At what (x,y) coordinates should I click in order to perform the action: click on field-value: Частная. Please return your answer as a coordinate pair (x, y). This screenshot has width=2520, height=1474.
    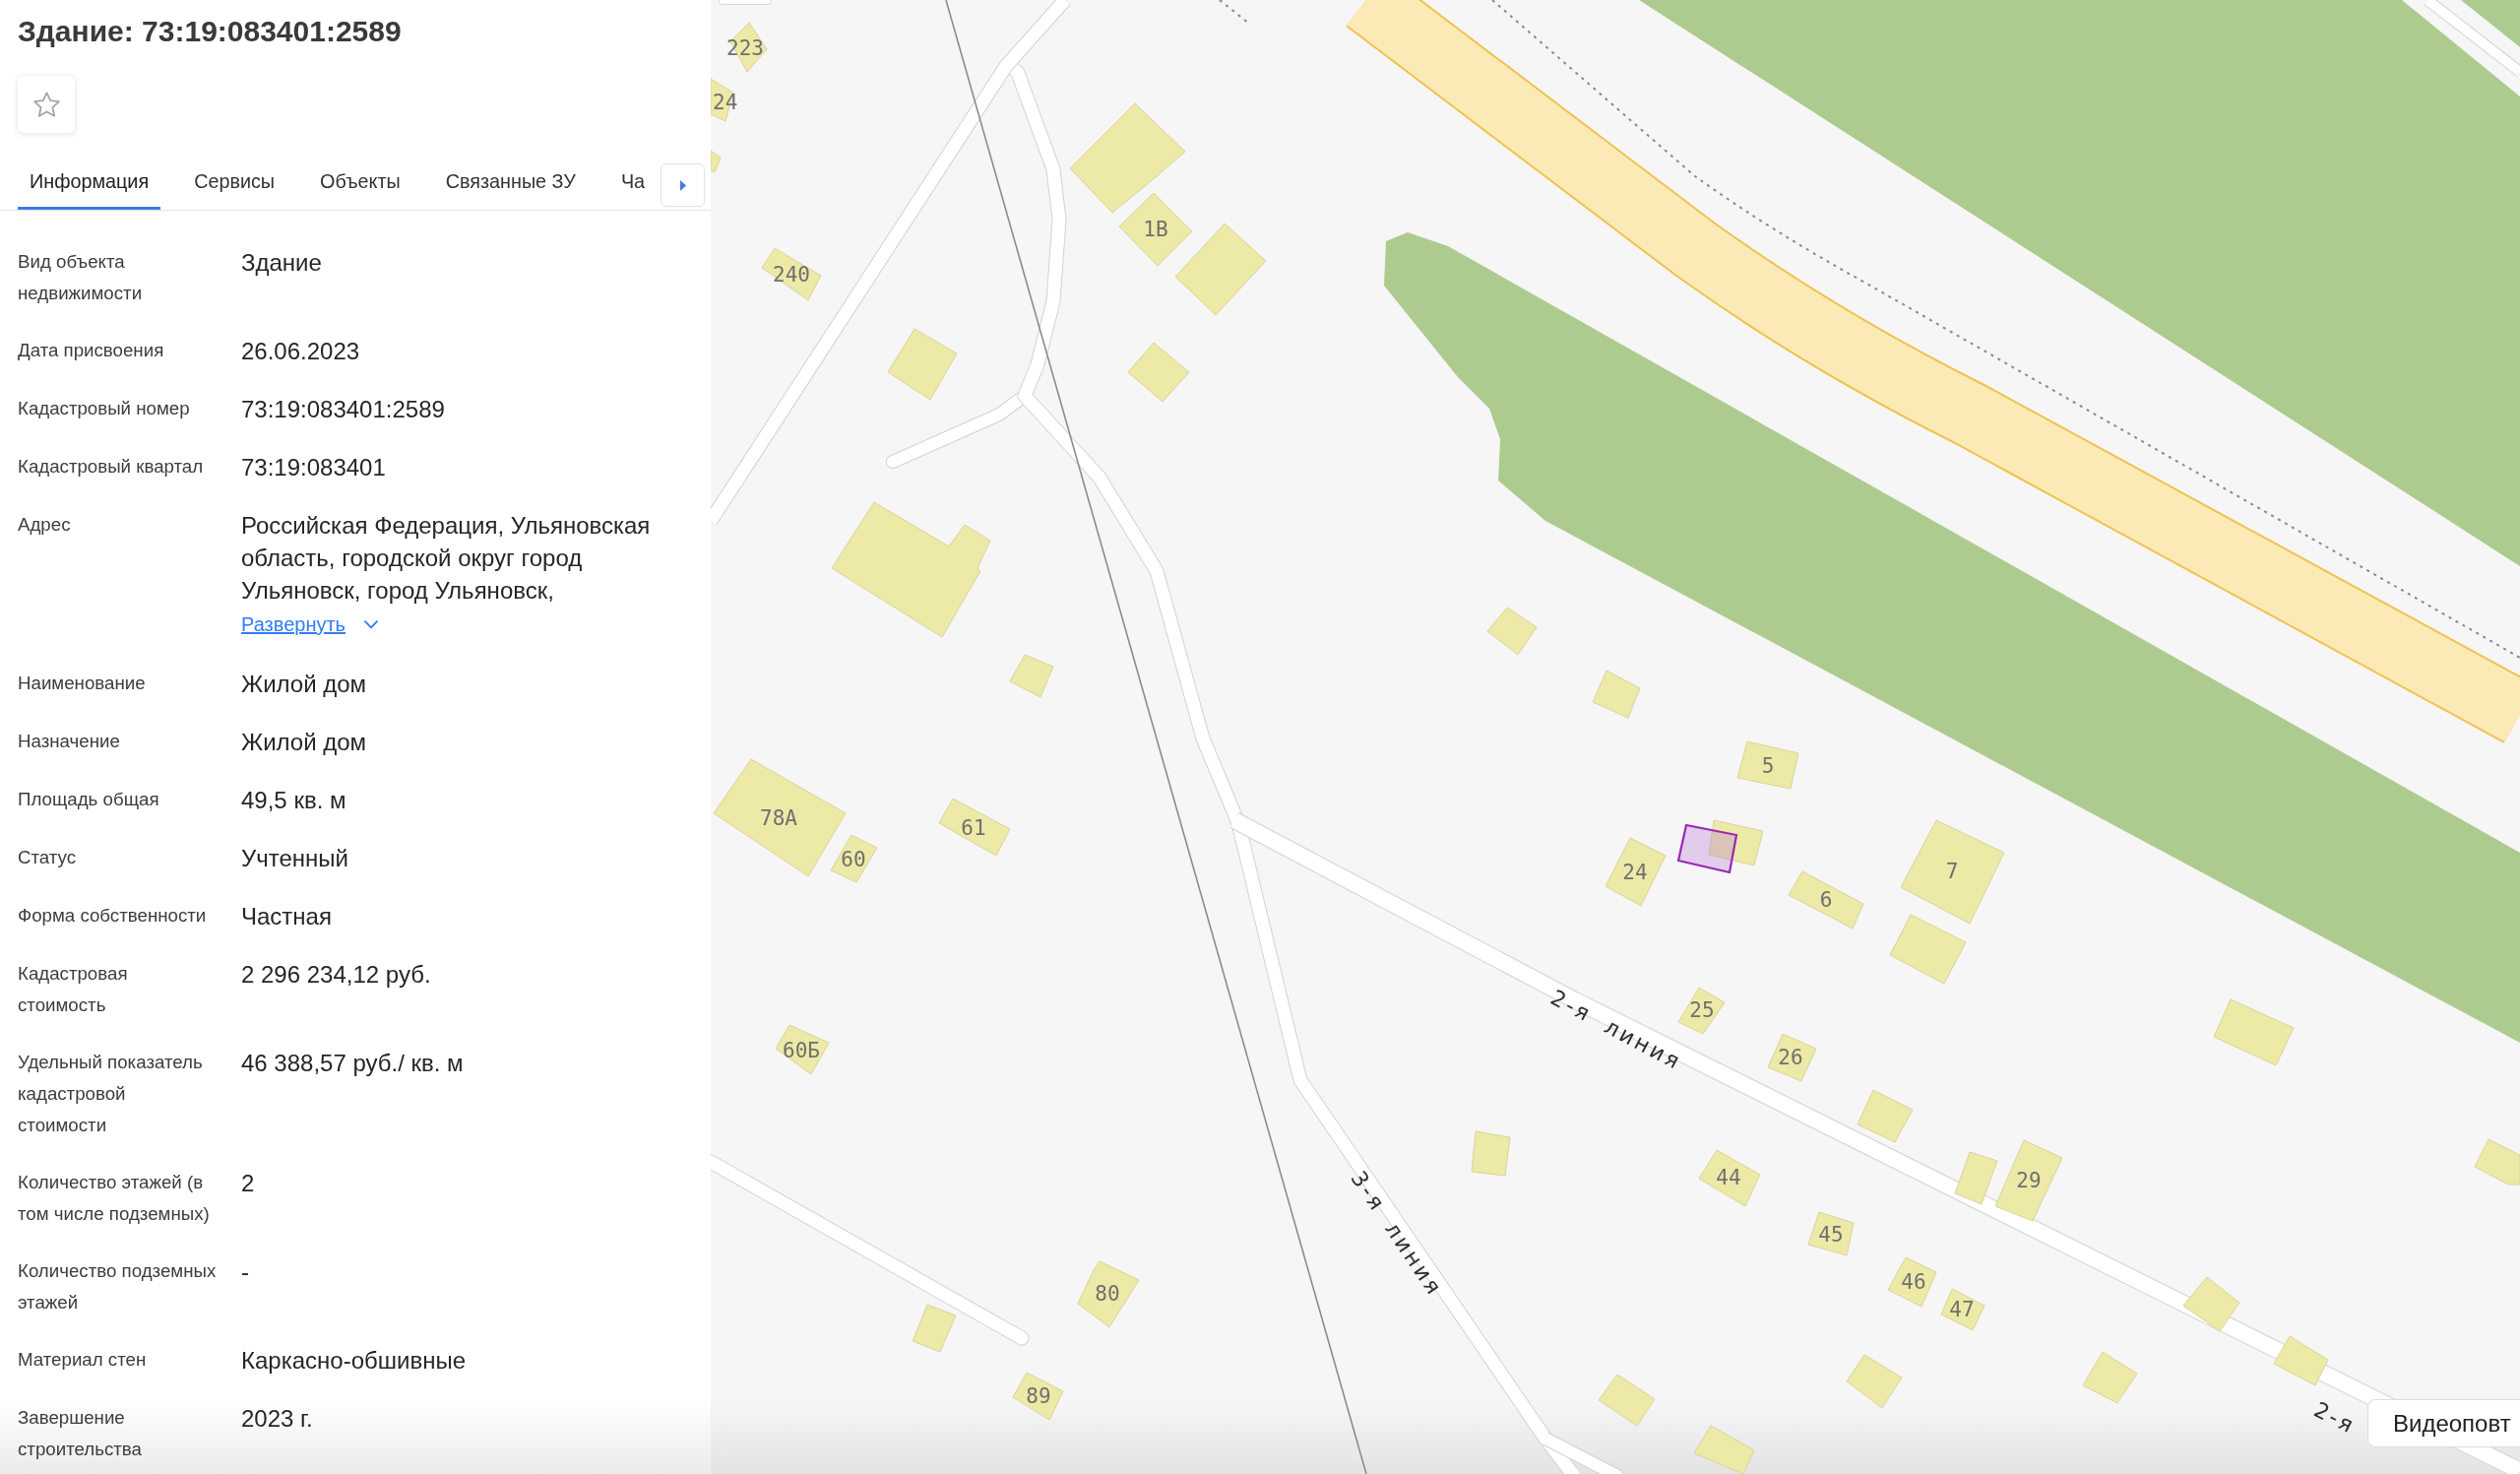
    Looking at the image, I should click on (286, 916).